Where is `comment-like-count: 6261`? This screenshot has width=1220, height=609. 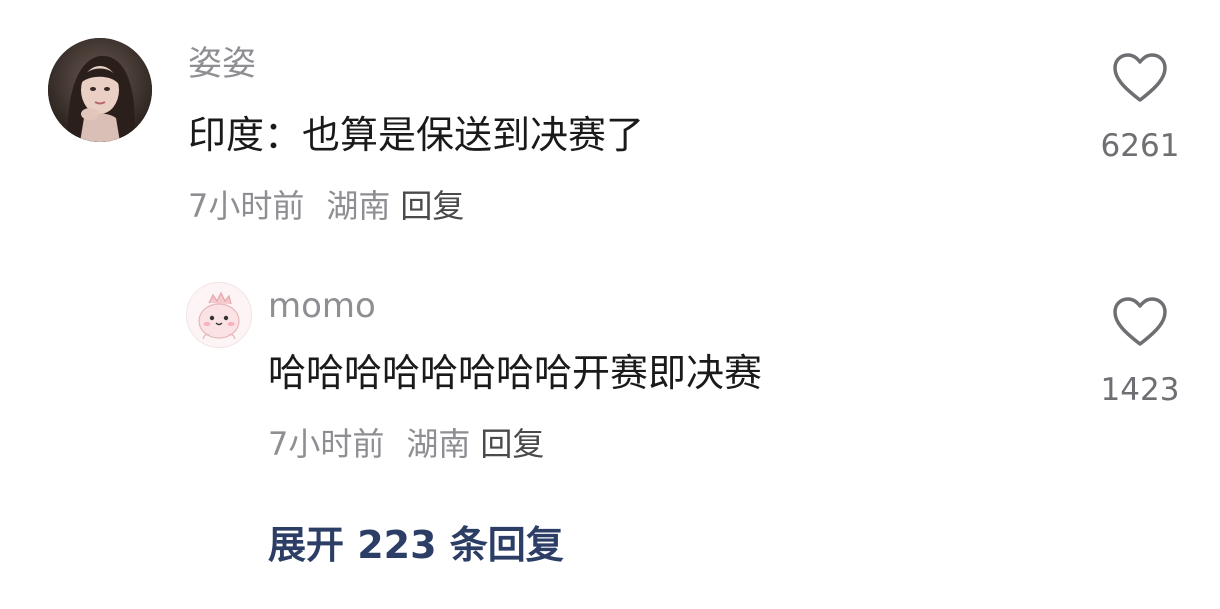
comment-like-count: 6261 is located at coordinates (1140, 146).